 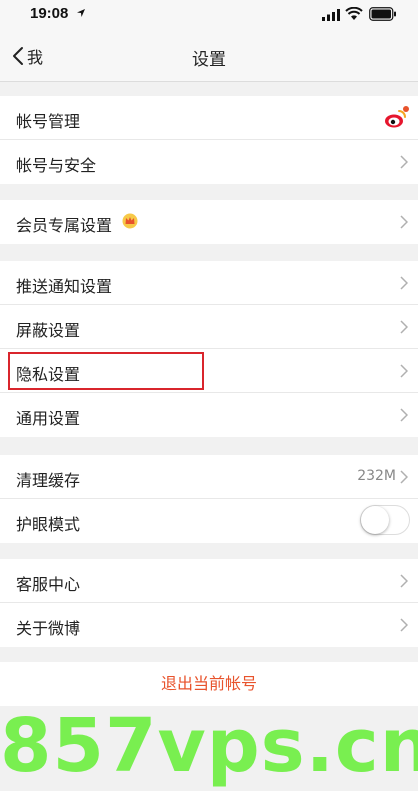 What do you see at coordinates (56, 165) in the screenshot?
I see `row-label: 帐号与安全` at bounding box center [56, 165].